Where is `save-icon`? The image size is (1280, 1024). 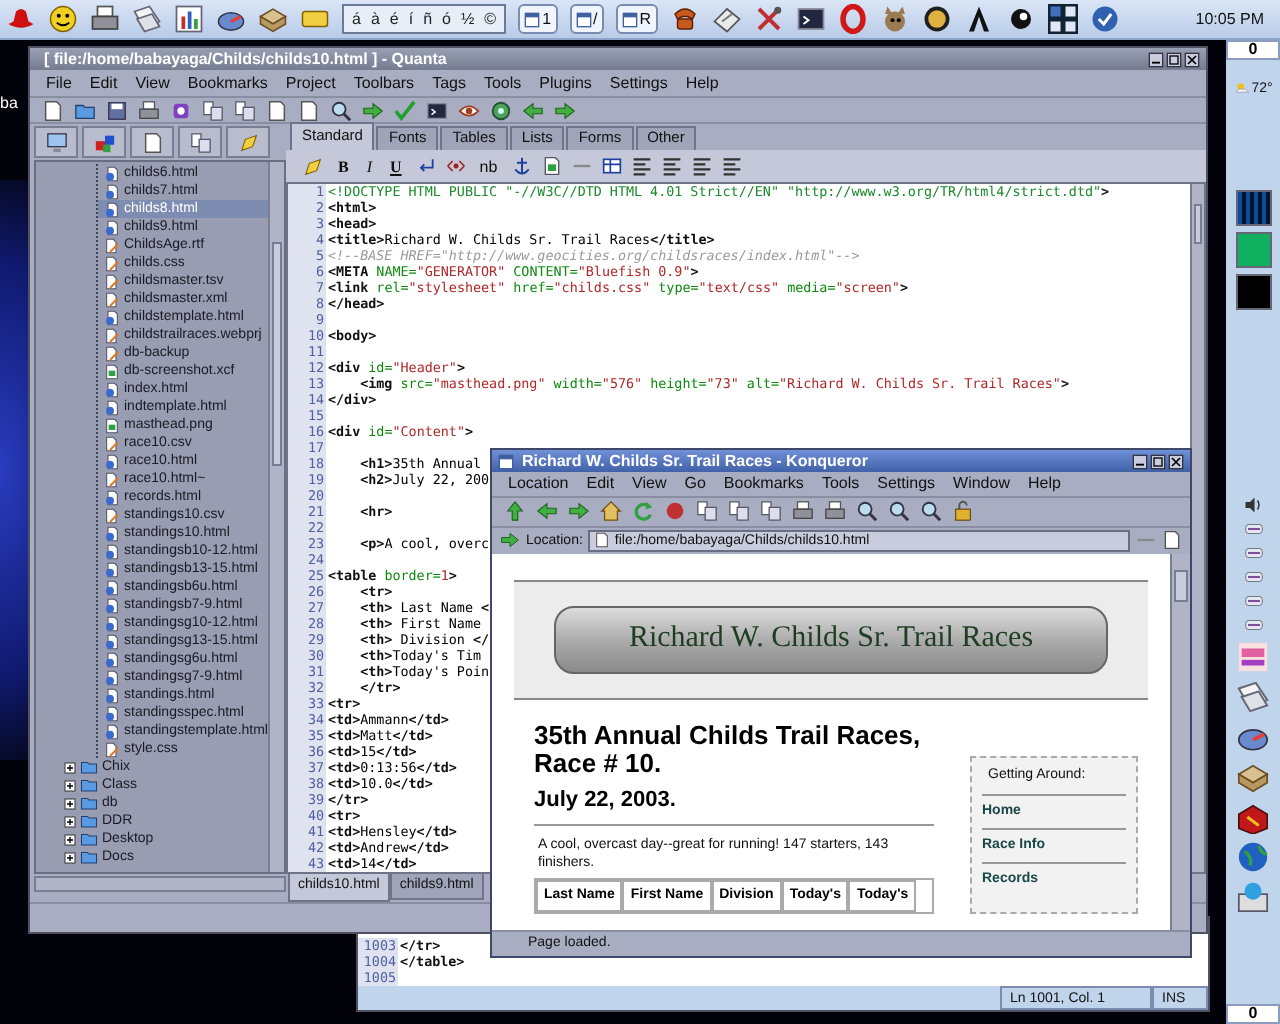 save-icon is located at coordinates (117, 110).